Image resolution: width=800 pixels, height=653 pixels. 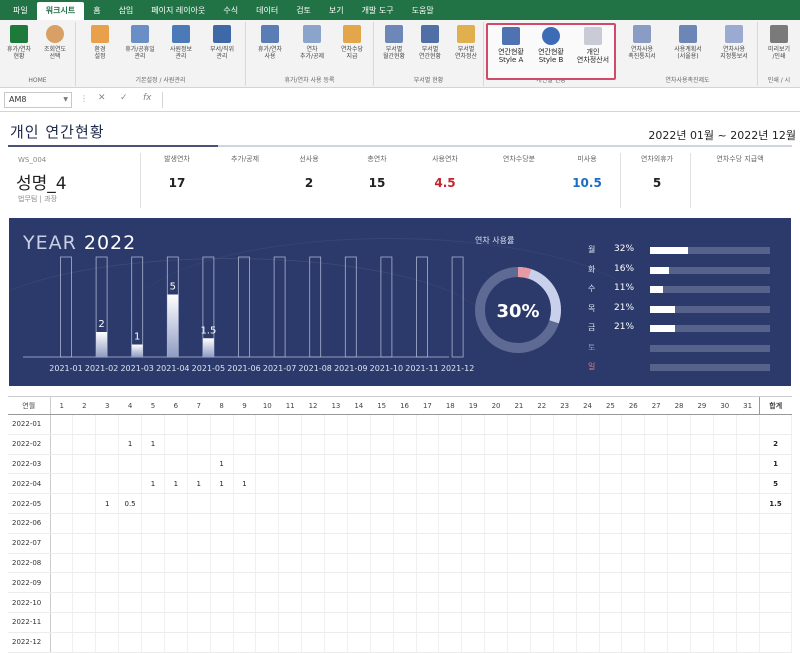 What do you see at coordinates (775, 444) in the screenshot?
I see `total-cell: 2` at bounding box center [775, 444].